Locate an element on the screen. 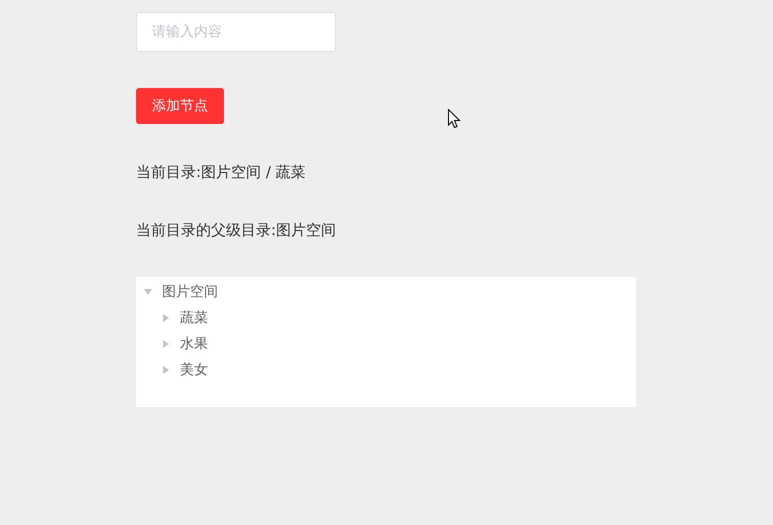 Image resolution: width=773 pixels, height=525 pixels. tree-node-label: 水果 is located at coordinates (194, 344).